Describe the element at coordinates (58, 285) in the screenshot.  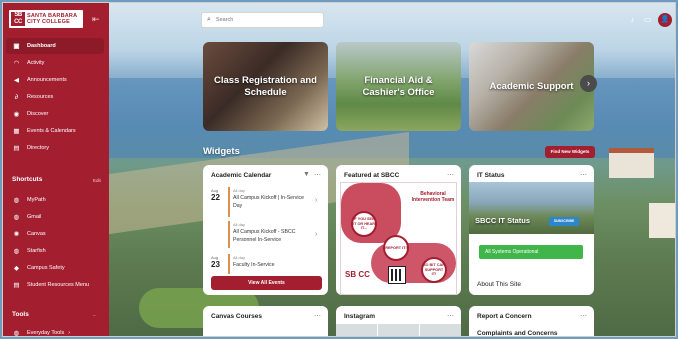
I see `shortcut-label: Student Resources Menu` at that location.